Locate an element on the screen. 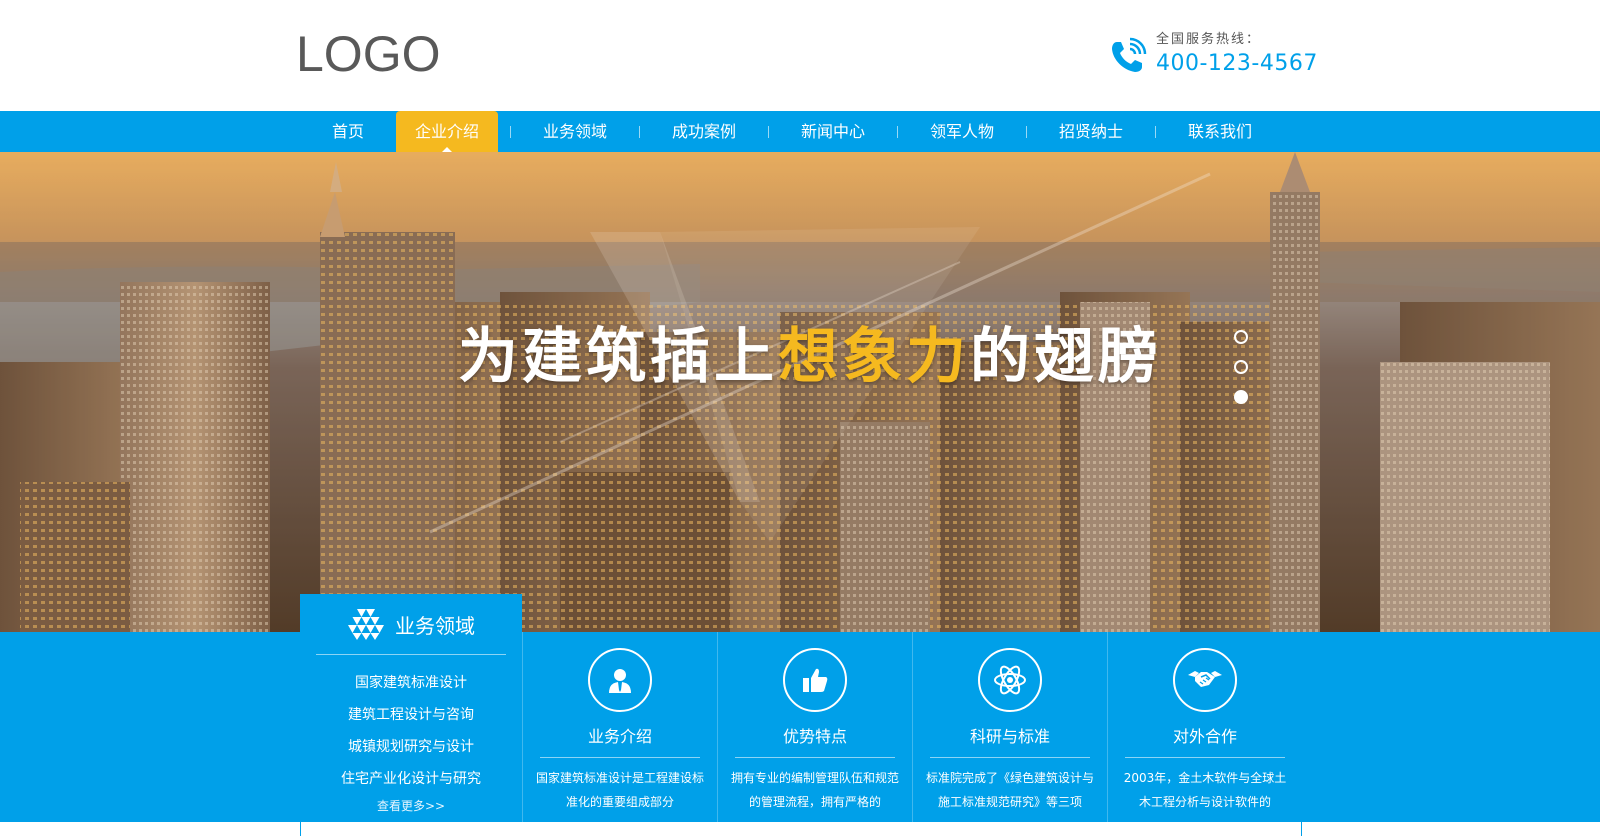 This screenshot has width=1600, height=836. slogan-part2: 的翅膀 is located at coordinates (1066, 357).